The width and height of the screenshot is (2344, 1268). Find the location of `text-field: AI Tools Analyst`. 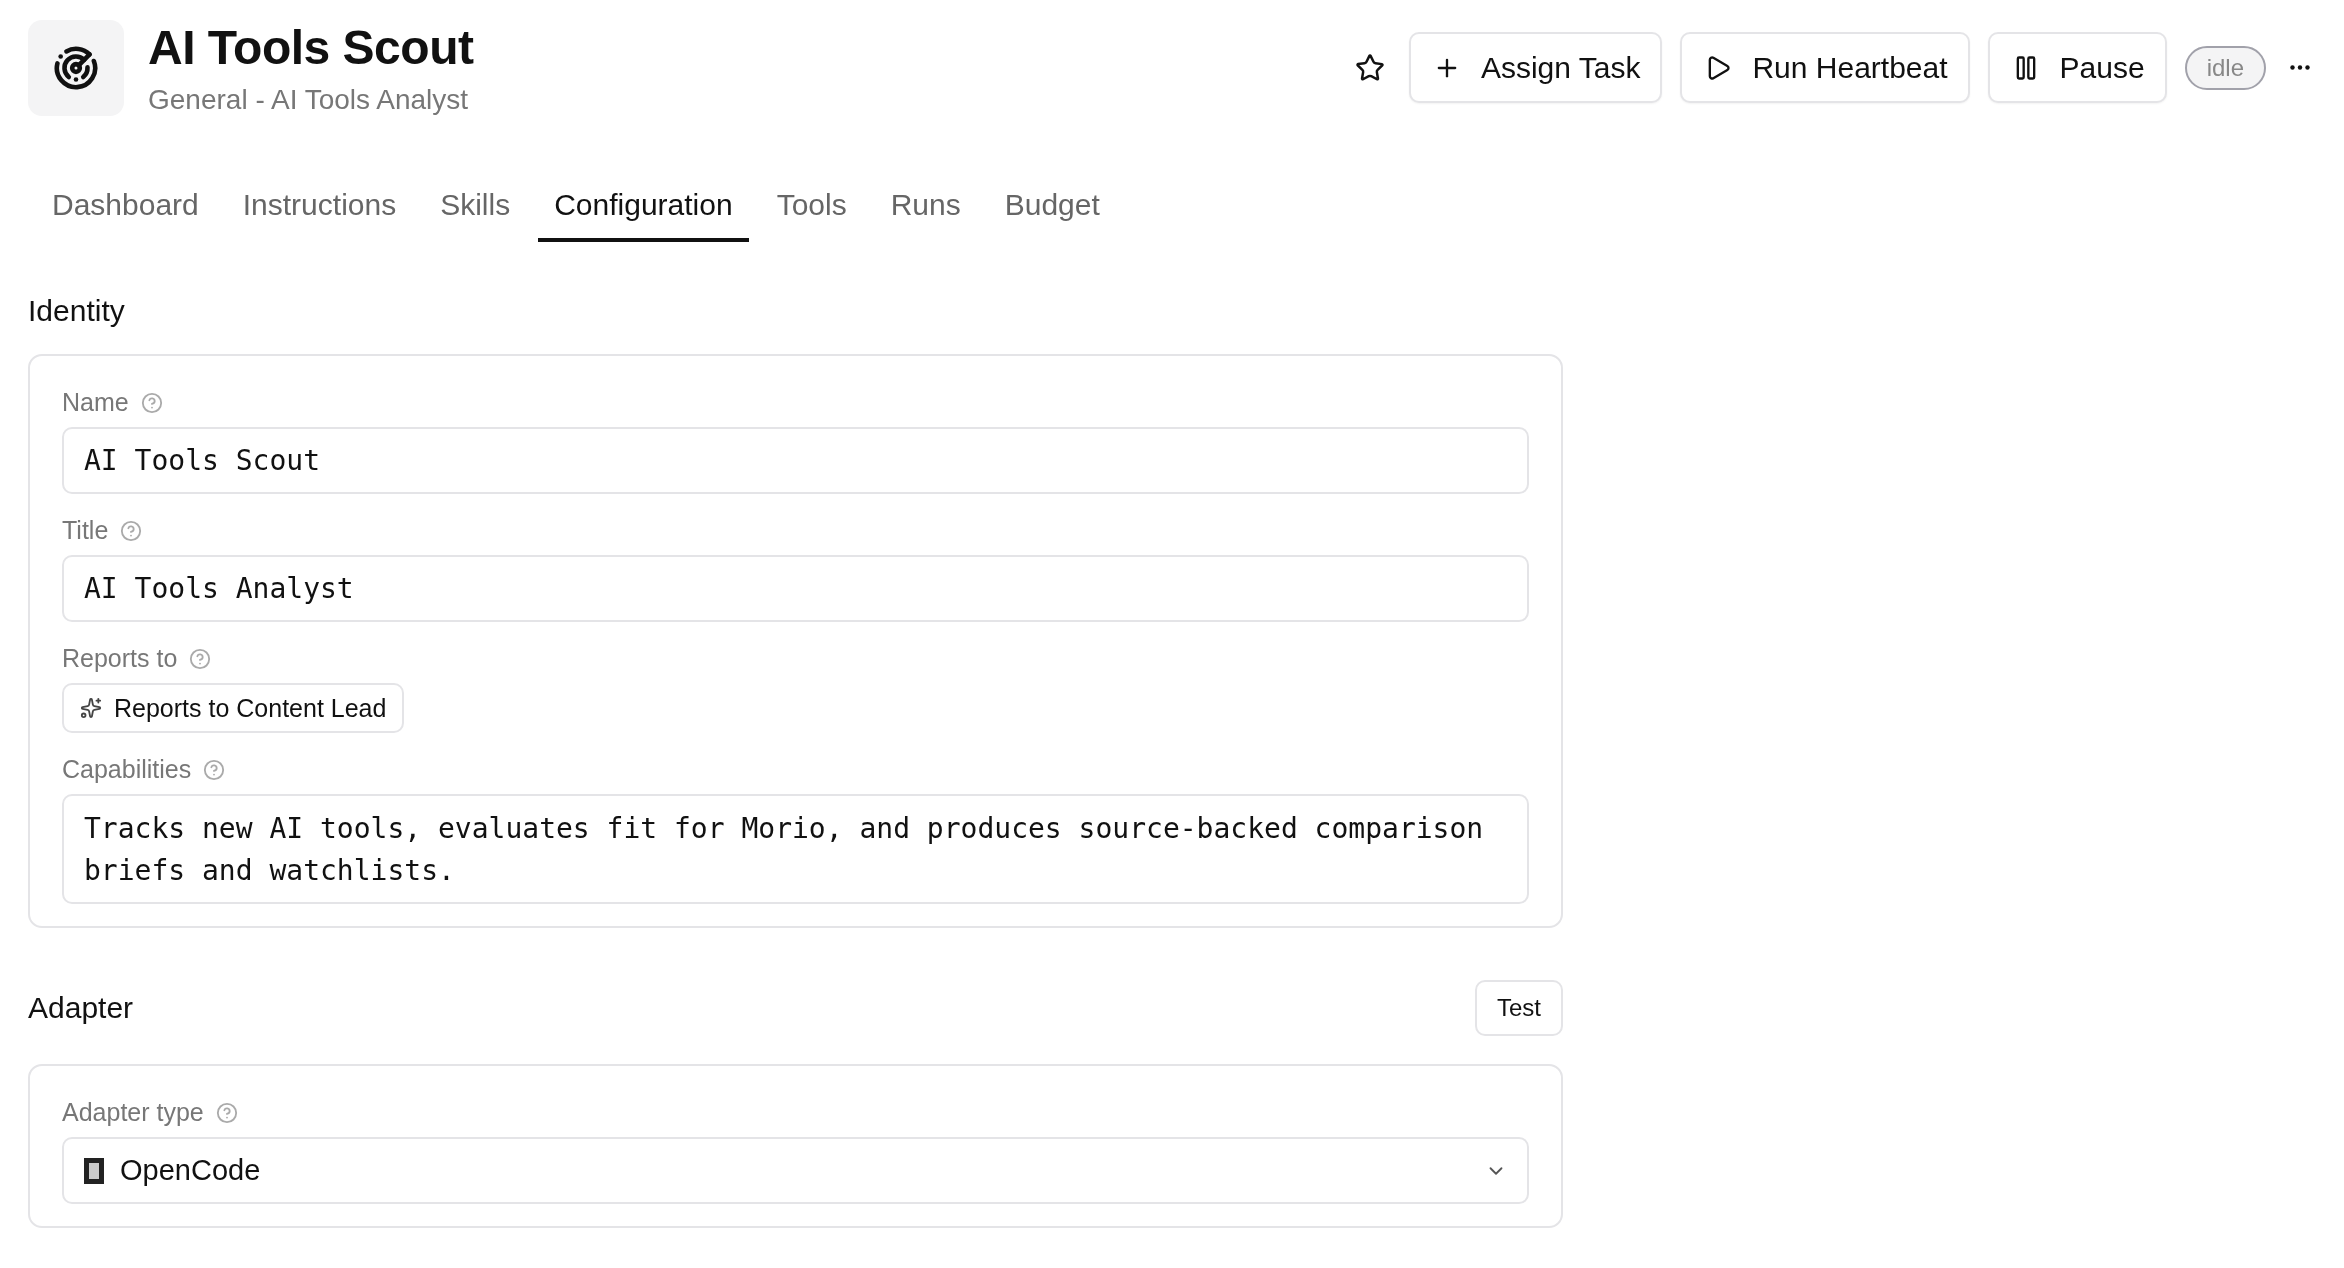

text-field: AI Tools Analyst is located at coordinates (795, 588).